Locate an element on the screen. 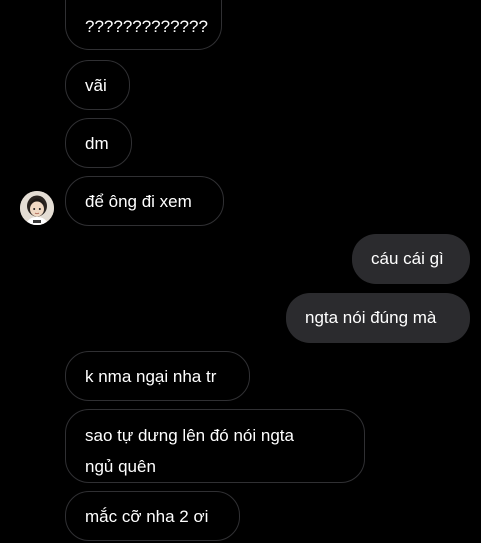  message-text-line: sao tự dưng lên đó nói ngta is located at coordinates (189, 435).